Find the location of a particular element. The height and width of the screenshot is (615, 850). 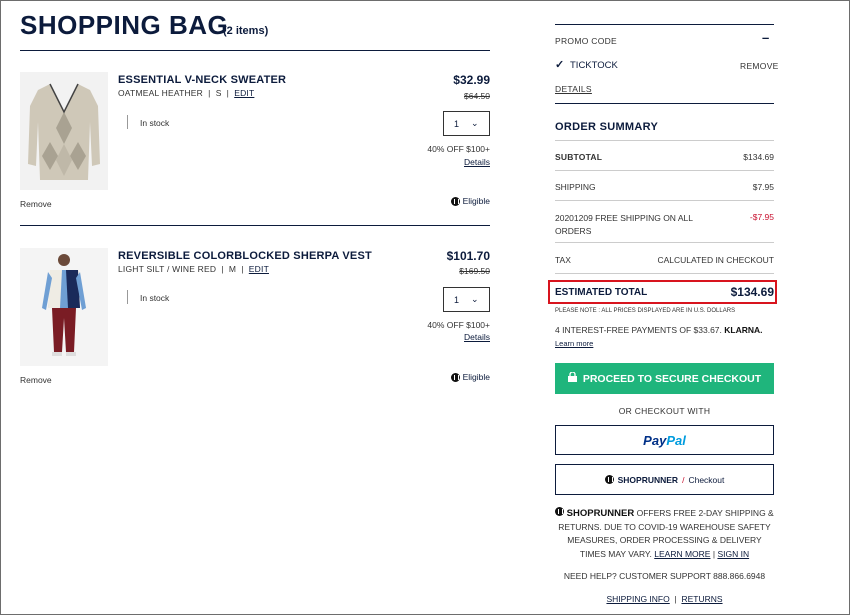

header-divider is located at coordinates (255, 50).